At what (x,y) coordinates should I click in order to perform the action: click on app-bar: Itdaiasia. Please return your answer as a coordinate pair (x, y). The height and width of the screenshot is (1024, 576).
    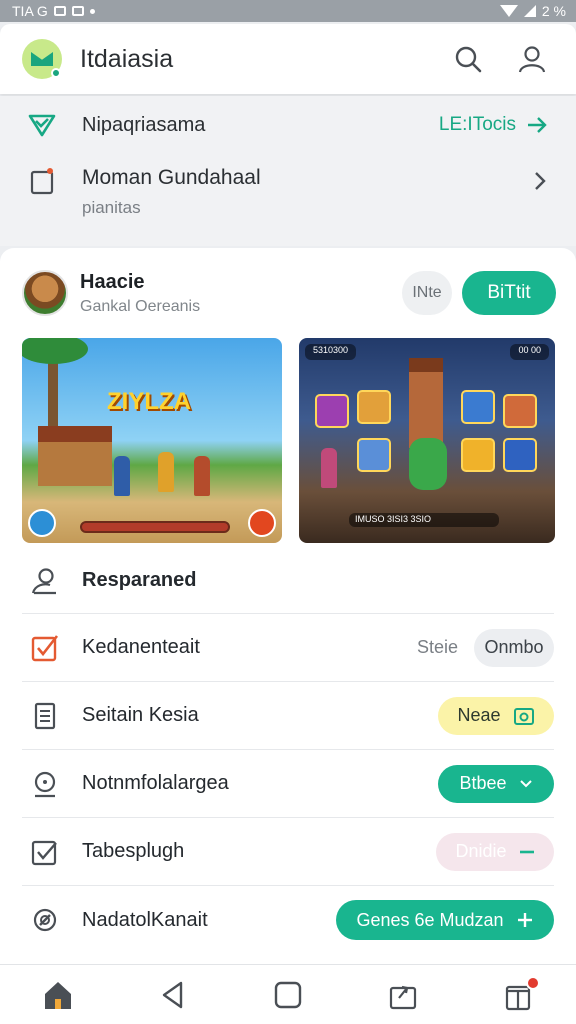
    Looking at the image, I should click on (288, 59).